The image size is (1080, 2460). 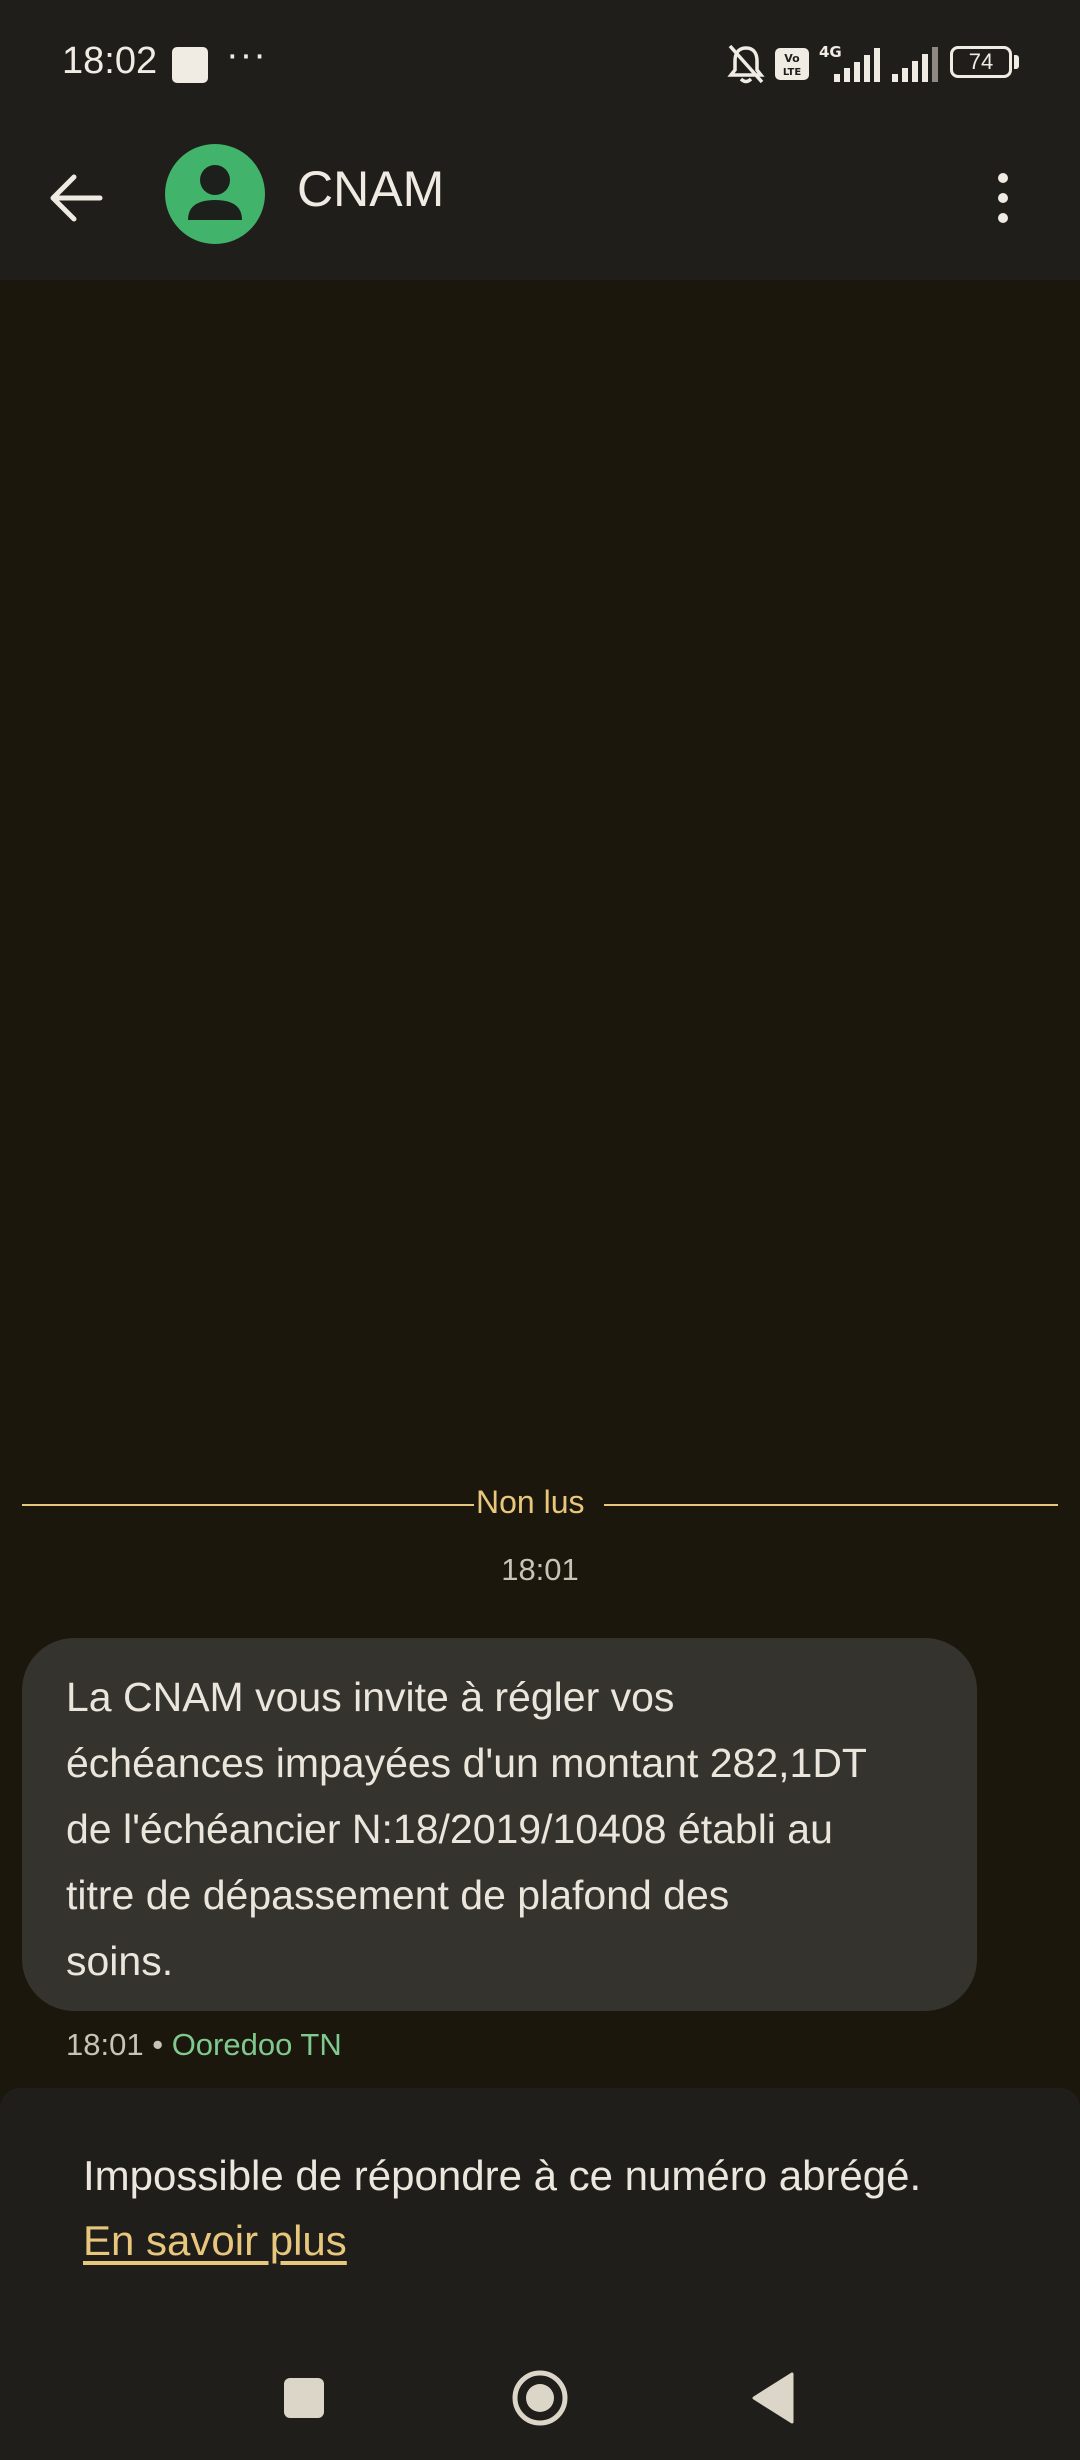 I want to click on navigation-bar, so click(x=540, y=2389).